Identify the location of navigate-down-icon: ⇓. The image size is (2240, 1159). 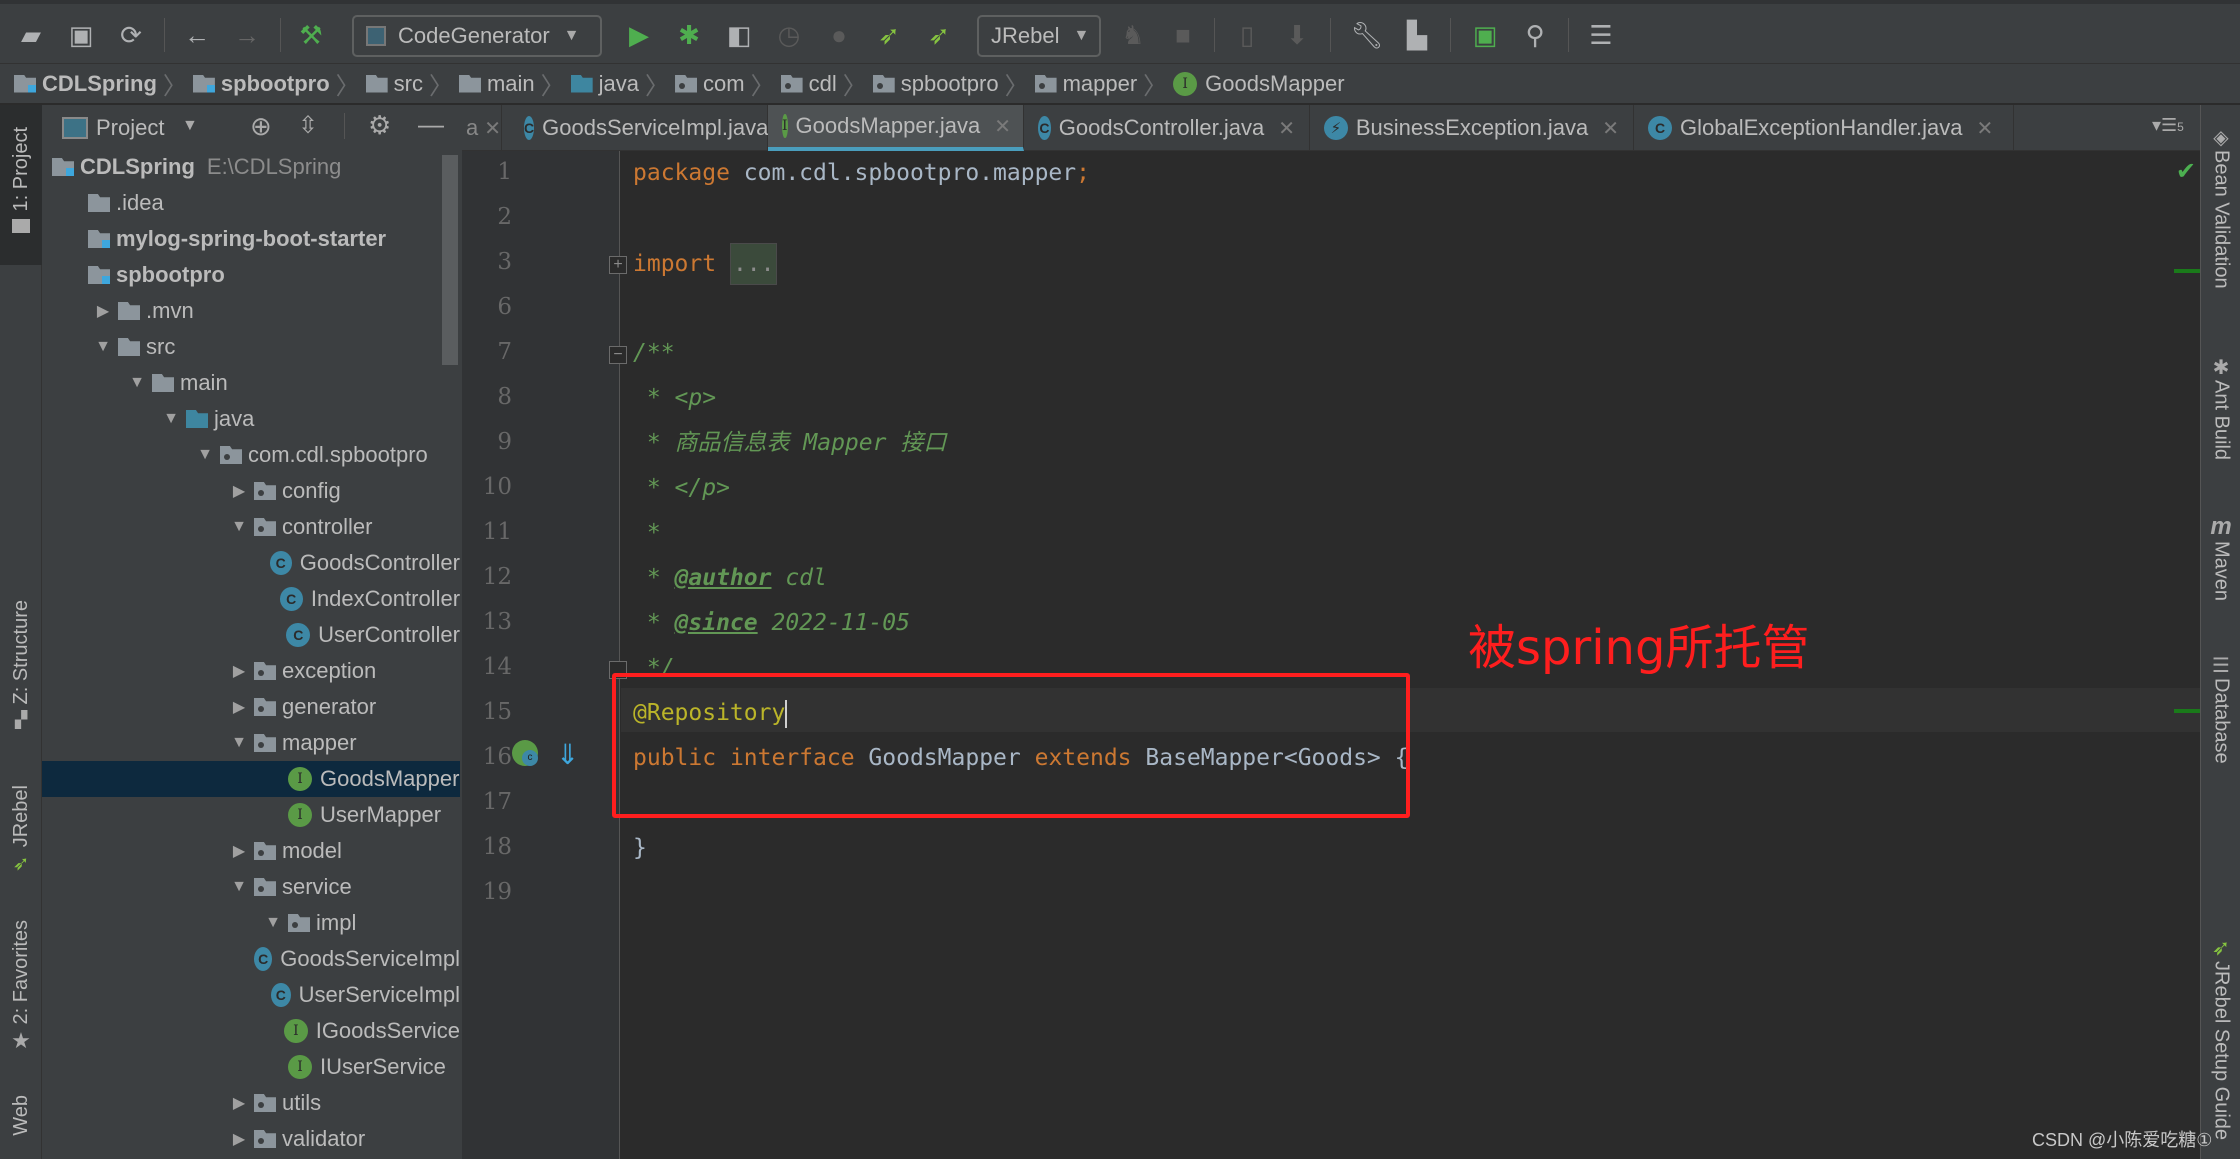
(567, 754).